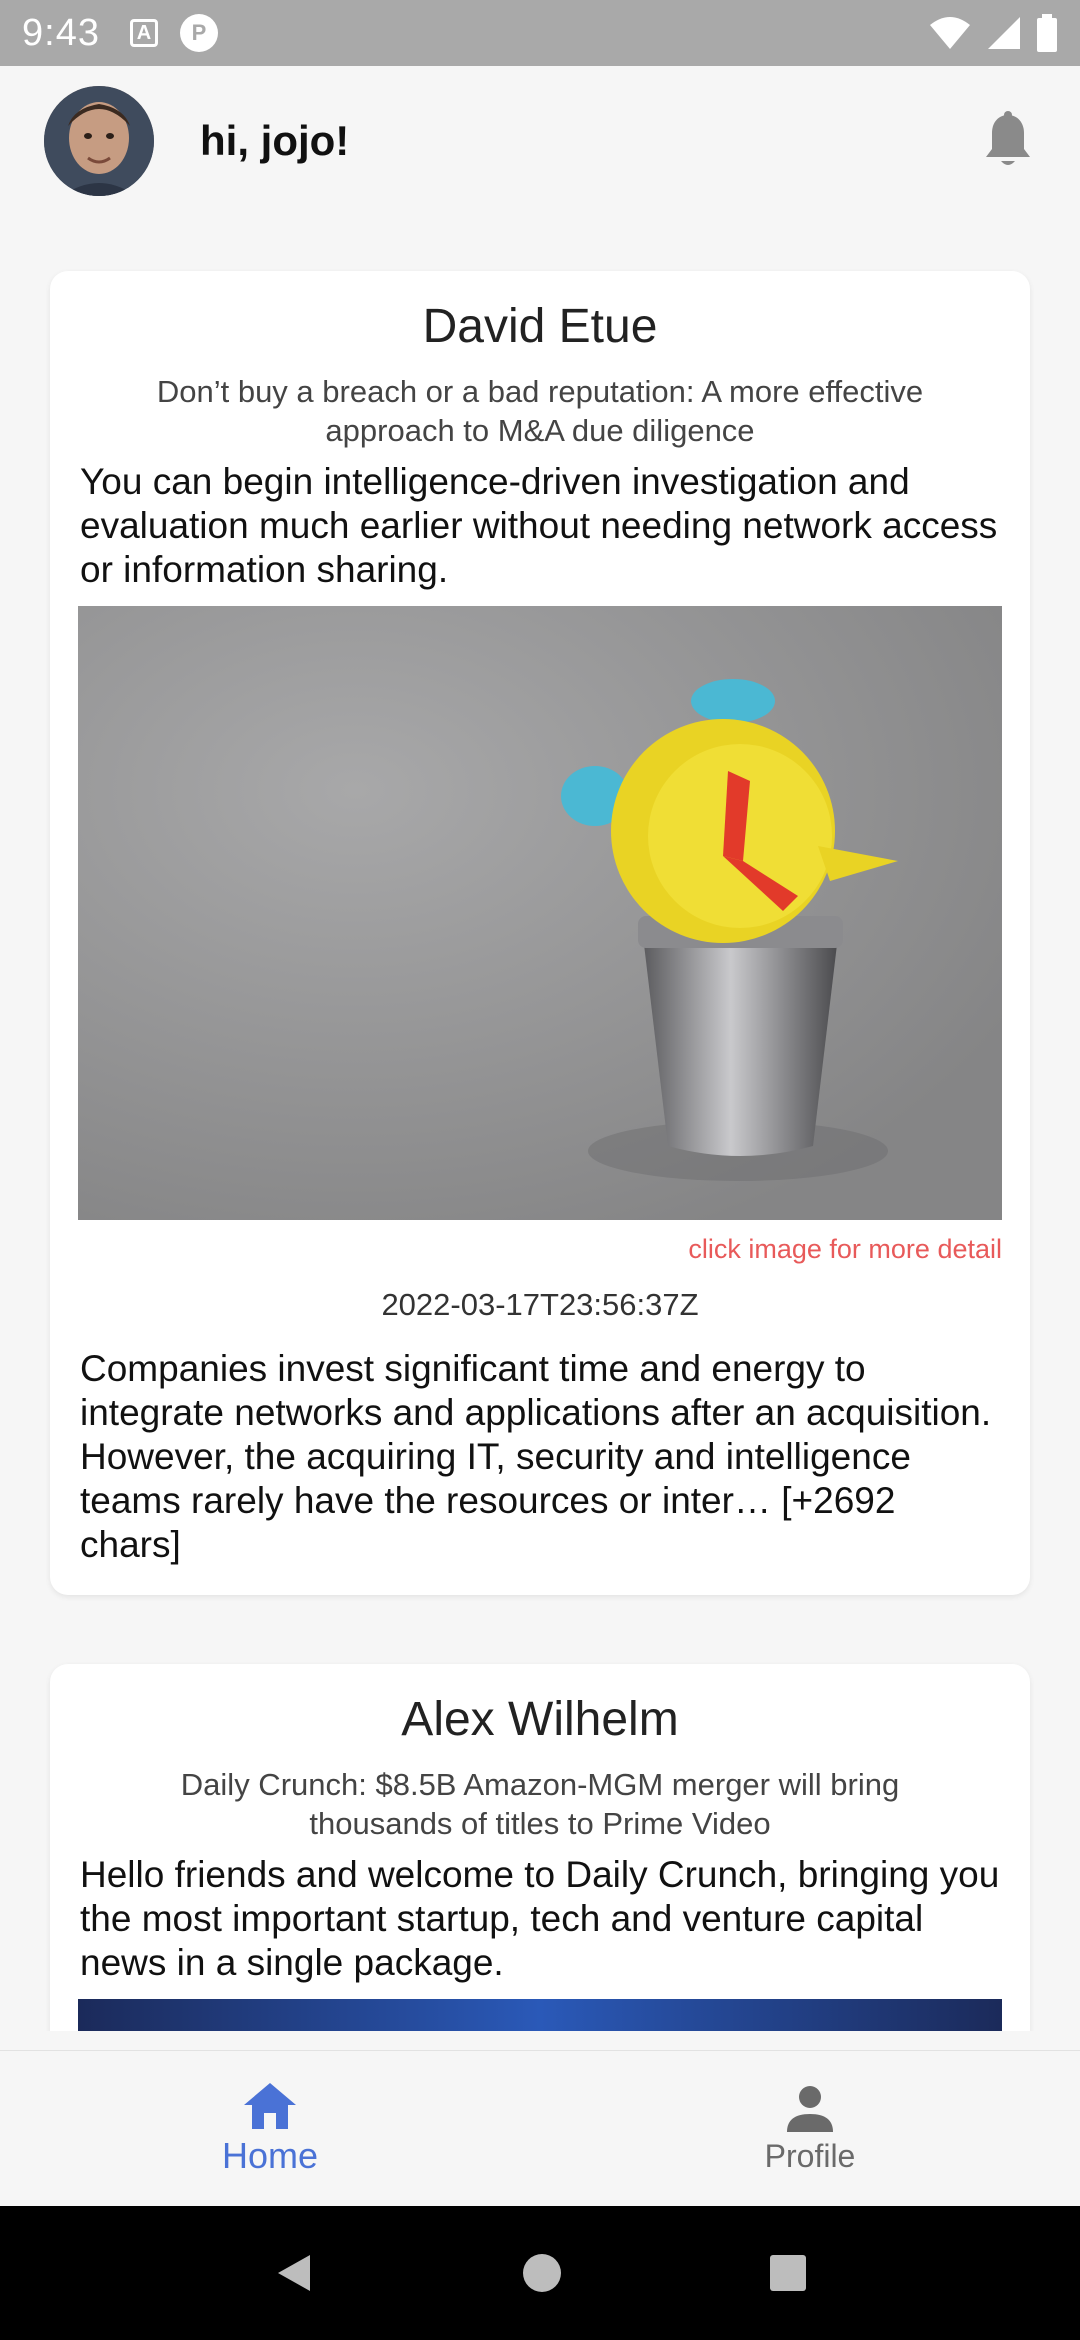 The height and width of the screenshot is (2340, 1080). Describe the element at coordinates (198, 33) in the screenshot. I see `p-circle-icon: P` at that location.